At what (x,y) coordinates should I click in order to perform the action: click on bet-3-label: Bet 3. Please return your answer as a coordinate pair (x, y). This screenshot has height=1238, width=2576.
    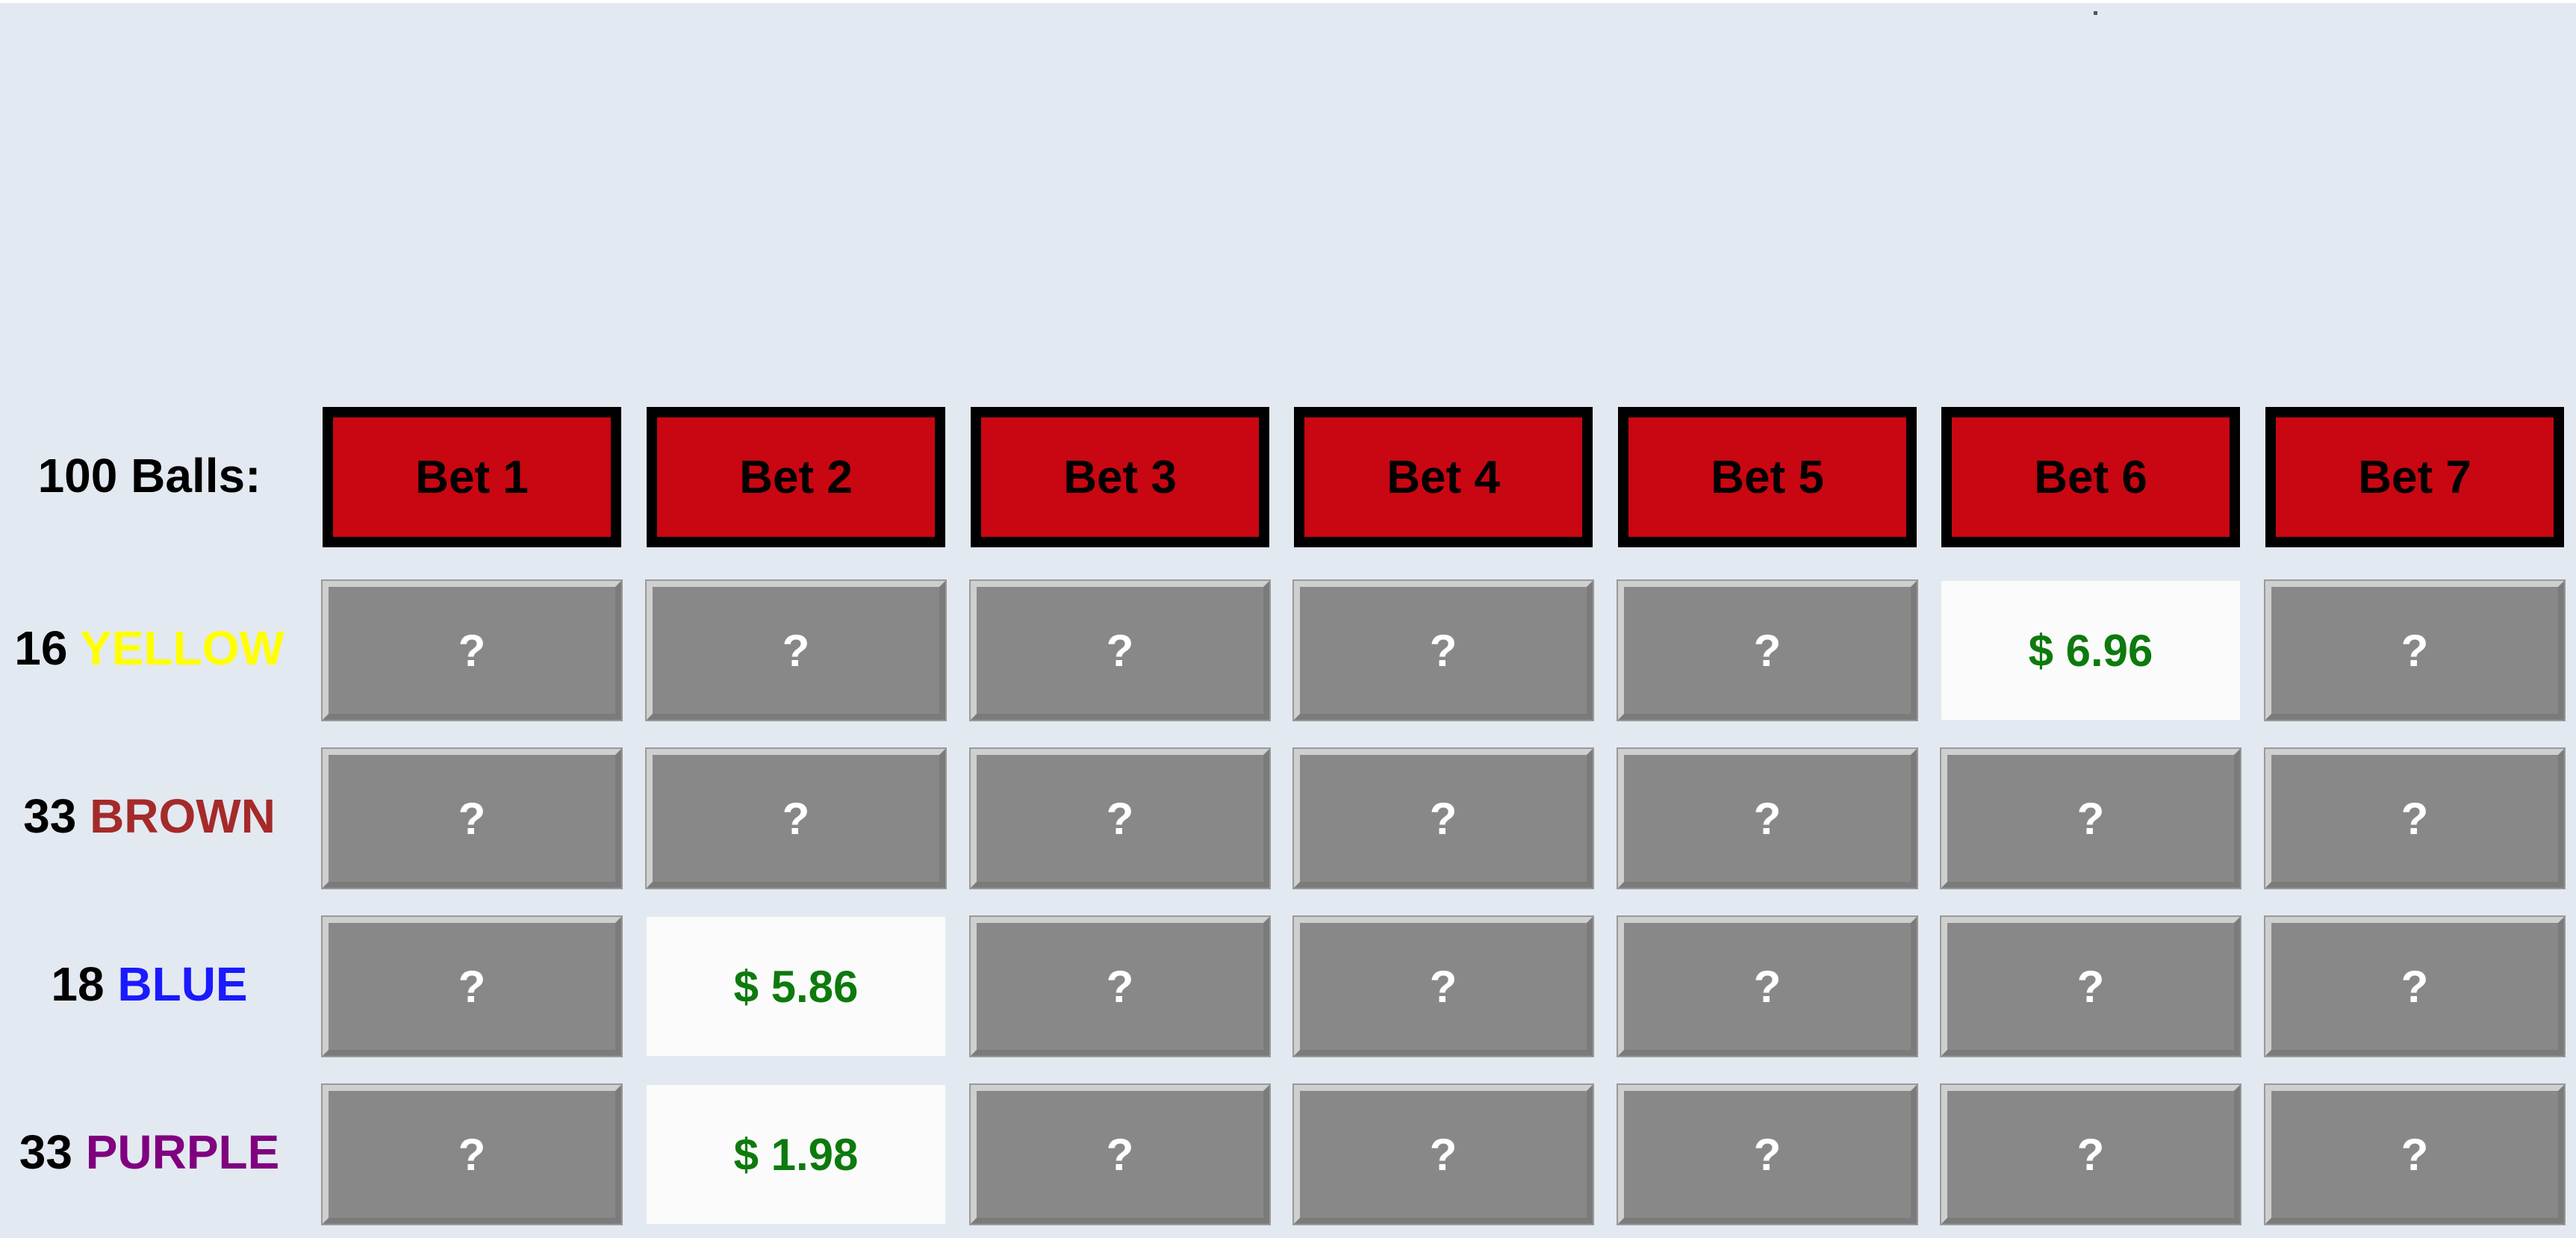
    Looking at the image, I should click on (1120, 477).